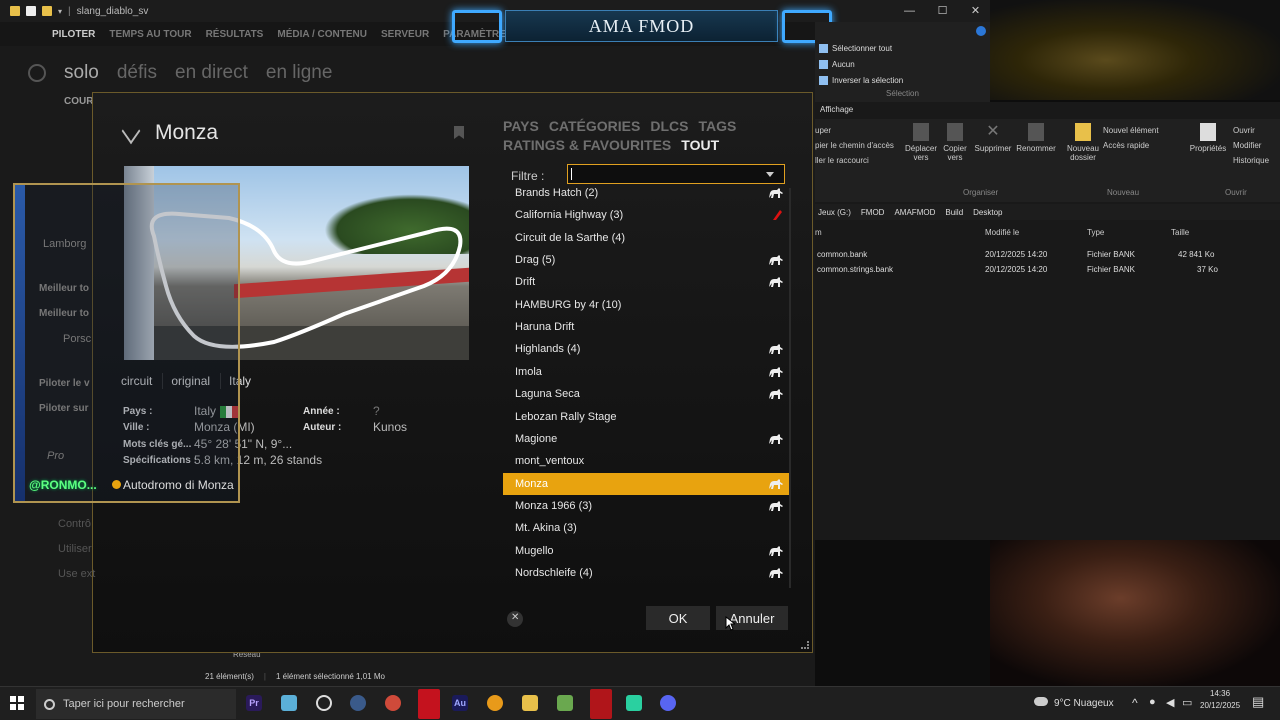  What do you see at coordinates (790, 388) in the screenshot?
I see `track-list-scrollbar` at bounding box center [790, 388].